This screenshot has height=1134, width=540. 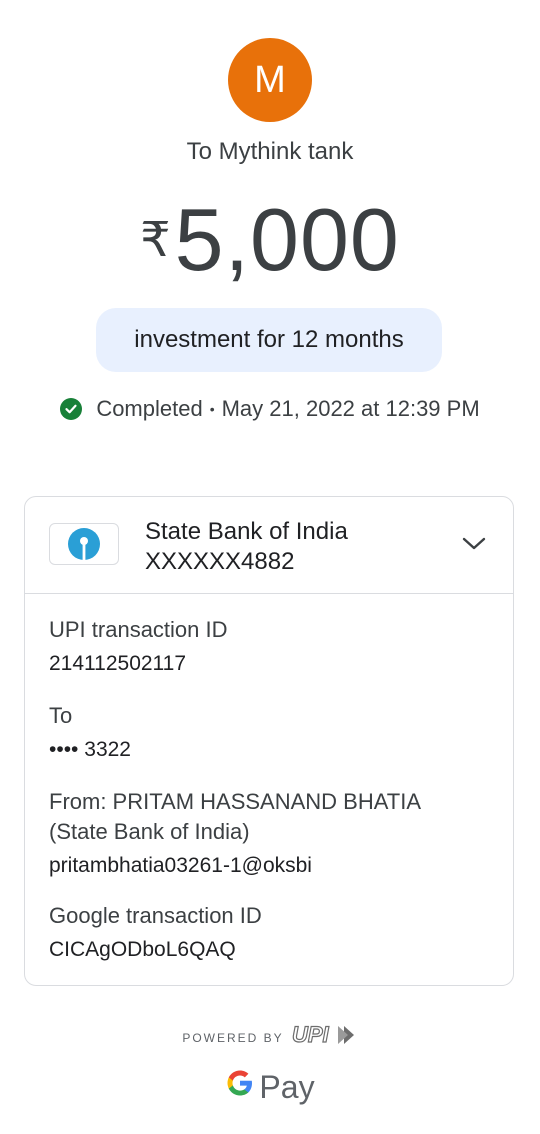 What do you see at coordinates (138, 629) in the screenshot?
I see `upi-transaction-id-label: UPI transaction ID` at bounding box center [138, 629].